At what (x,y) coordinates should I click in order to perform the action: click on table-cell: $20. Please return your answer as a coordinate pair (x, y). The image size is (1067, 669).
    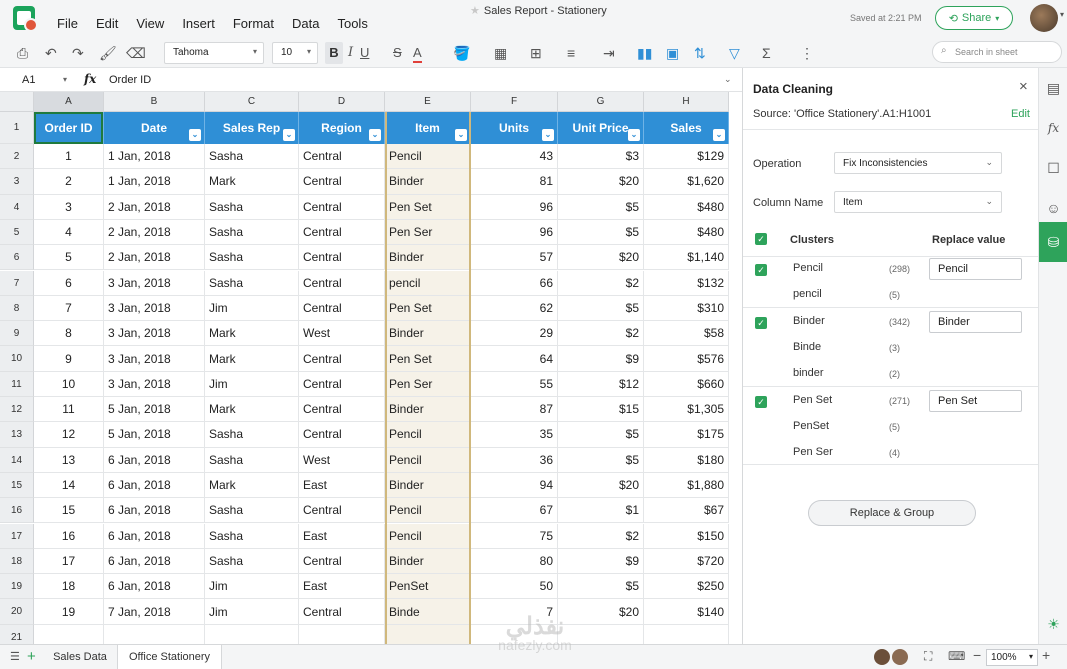
    Looking at the image, I should click on (601, 182).